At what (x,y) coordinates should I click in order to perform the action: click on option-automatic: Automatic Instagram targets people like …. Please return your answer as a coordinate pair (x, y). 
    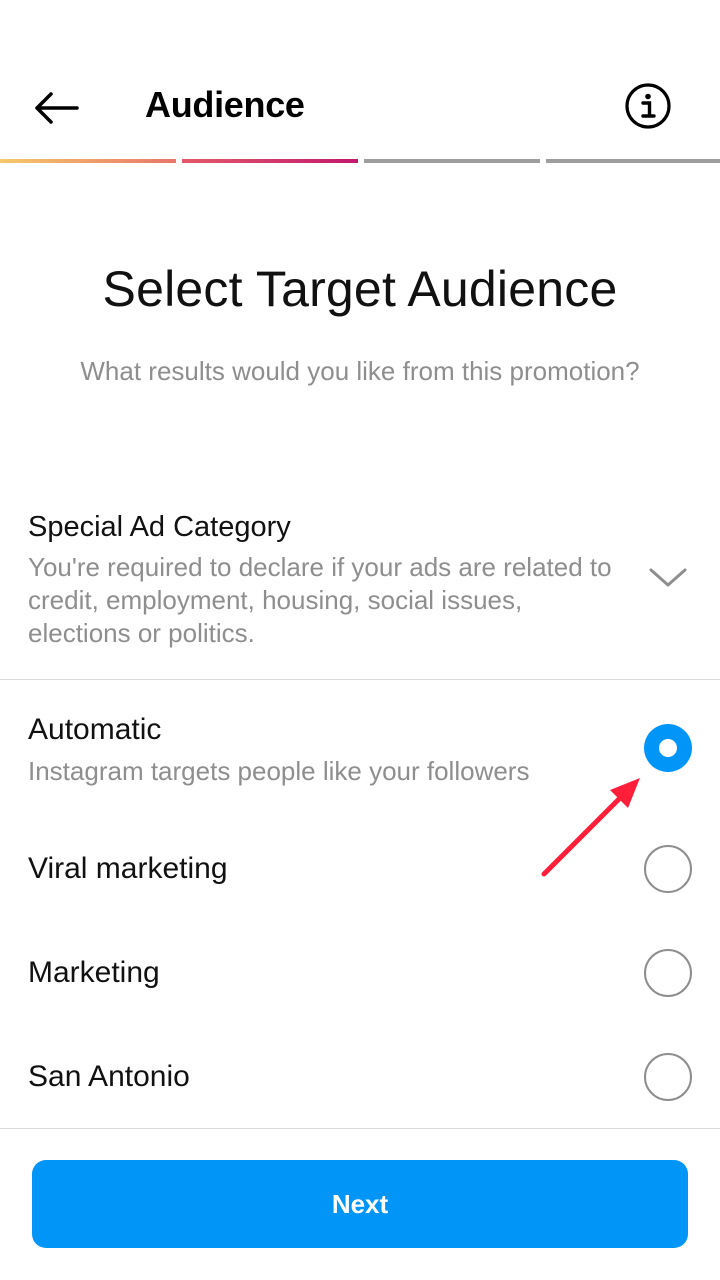
    Looking at the image, I should click on (360, 755).